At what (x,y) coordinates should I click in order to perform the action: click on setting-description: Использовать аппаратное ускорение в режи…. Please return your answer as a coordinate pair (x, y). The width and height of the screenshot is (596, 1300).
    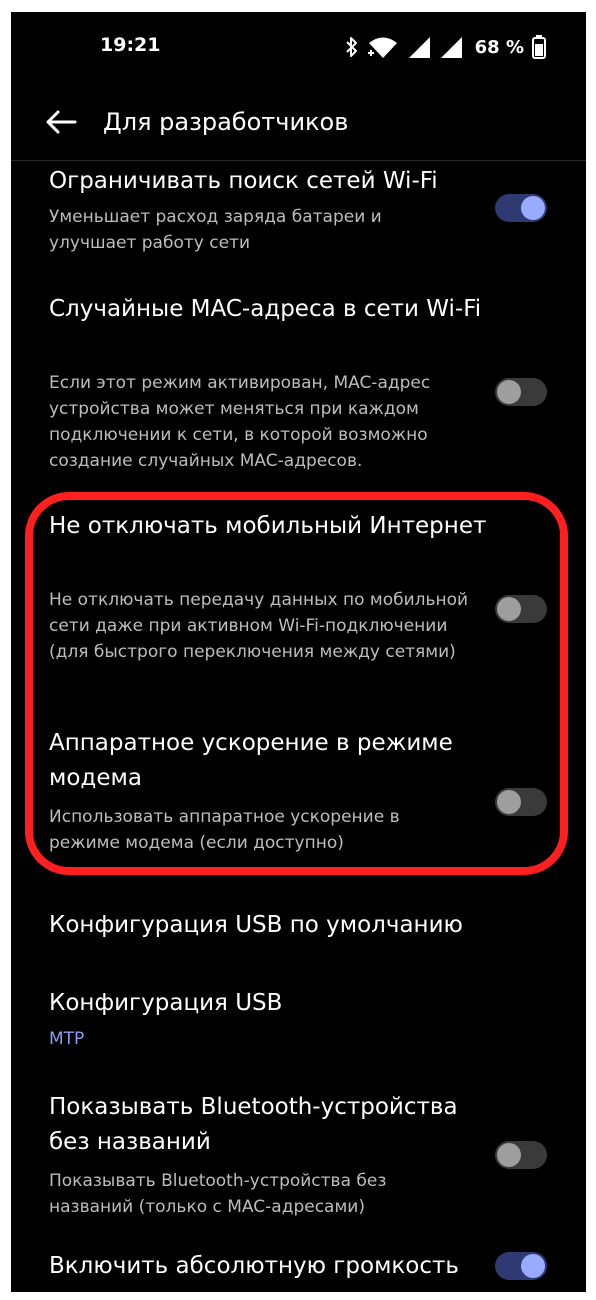
    Looking at the image, I should click on (224, 830).